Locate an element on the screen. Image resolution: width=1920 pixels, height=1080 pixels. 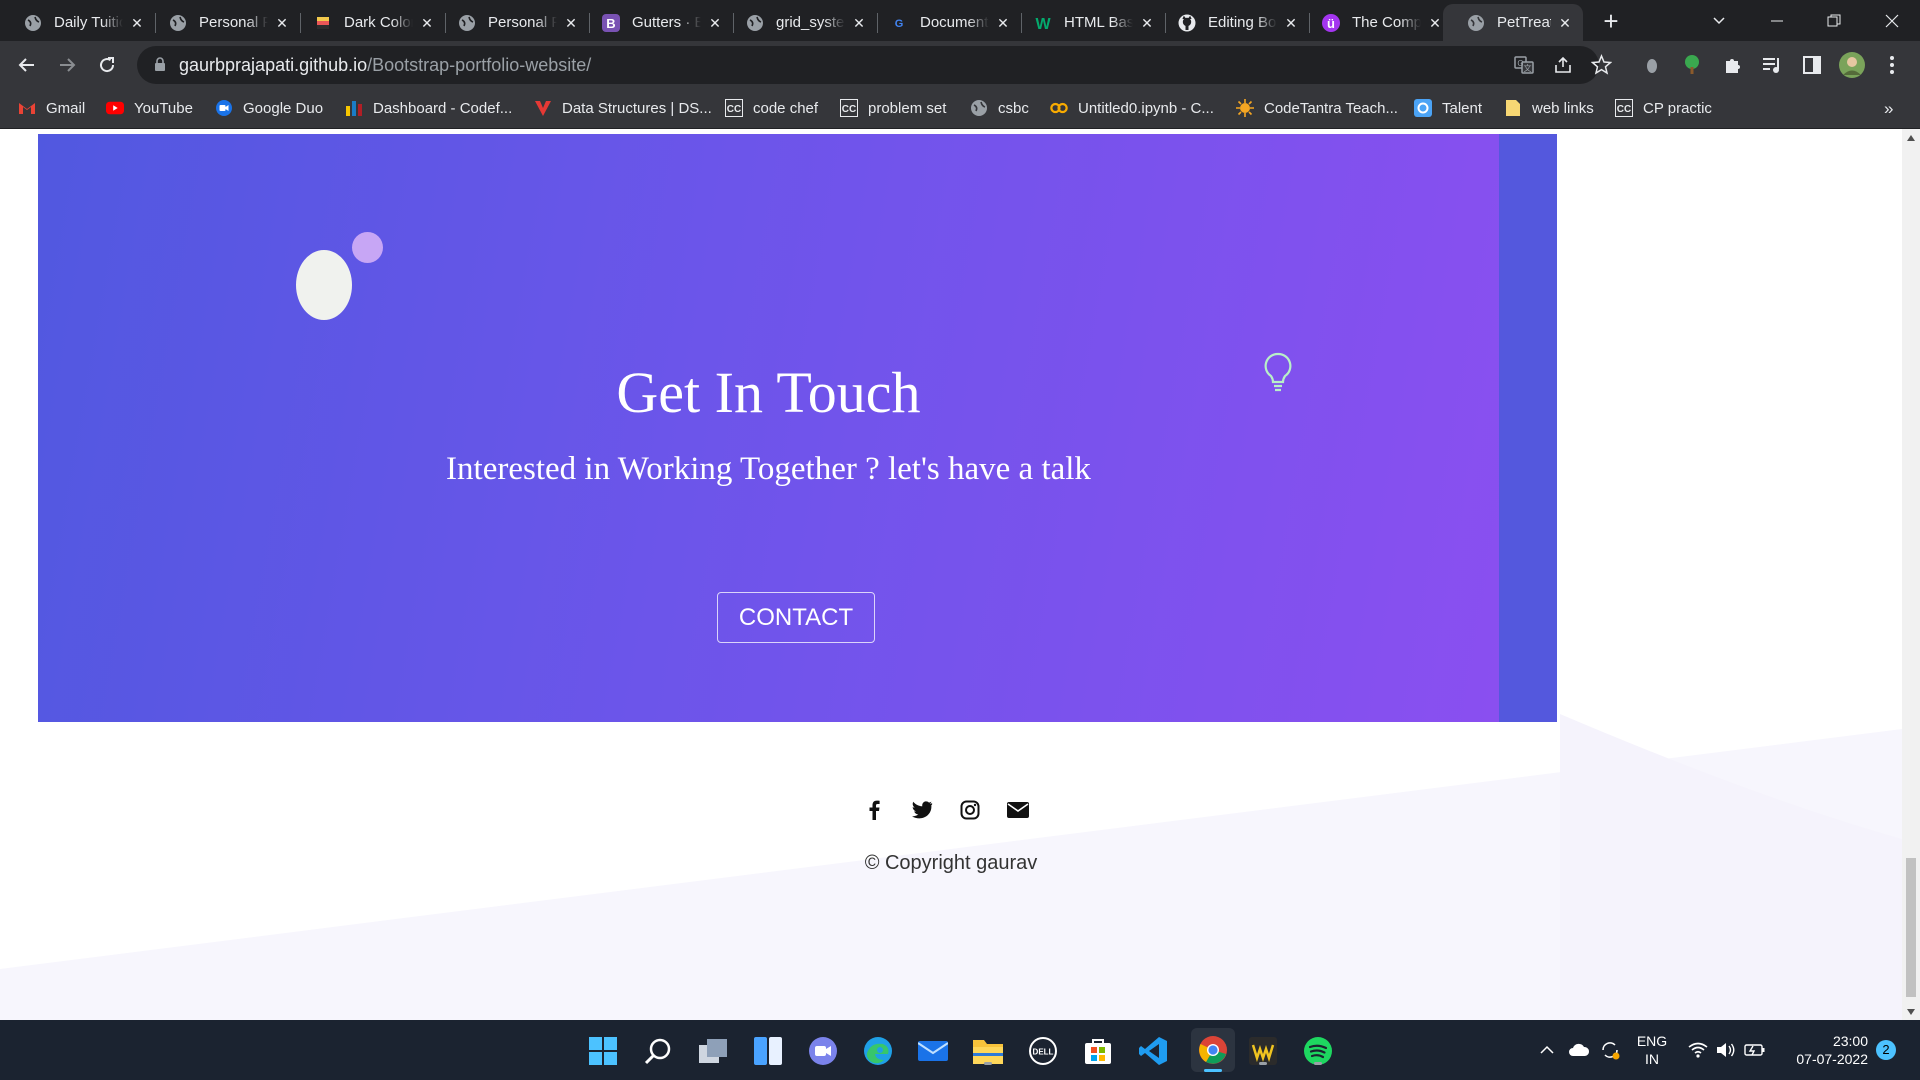
minimize-button is located at coordinates (1777, 20).